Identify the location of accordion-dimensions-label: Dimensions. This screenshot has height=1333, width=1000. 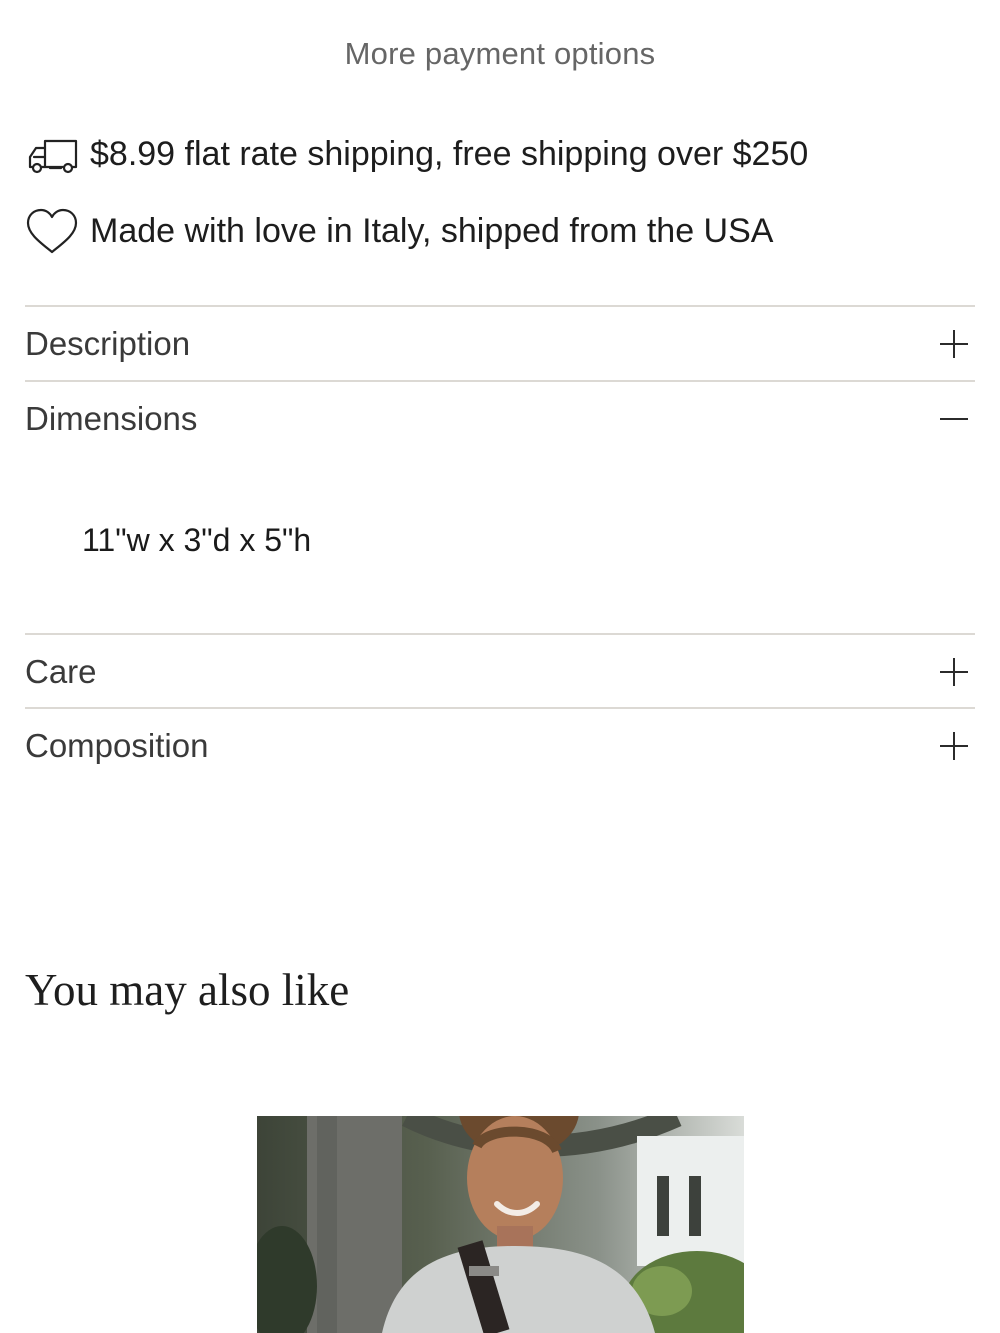
(111, 418).